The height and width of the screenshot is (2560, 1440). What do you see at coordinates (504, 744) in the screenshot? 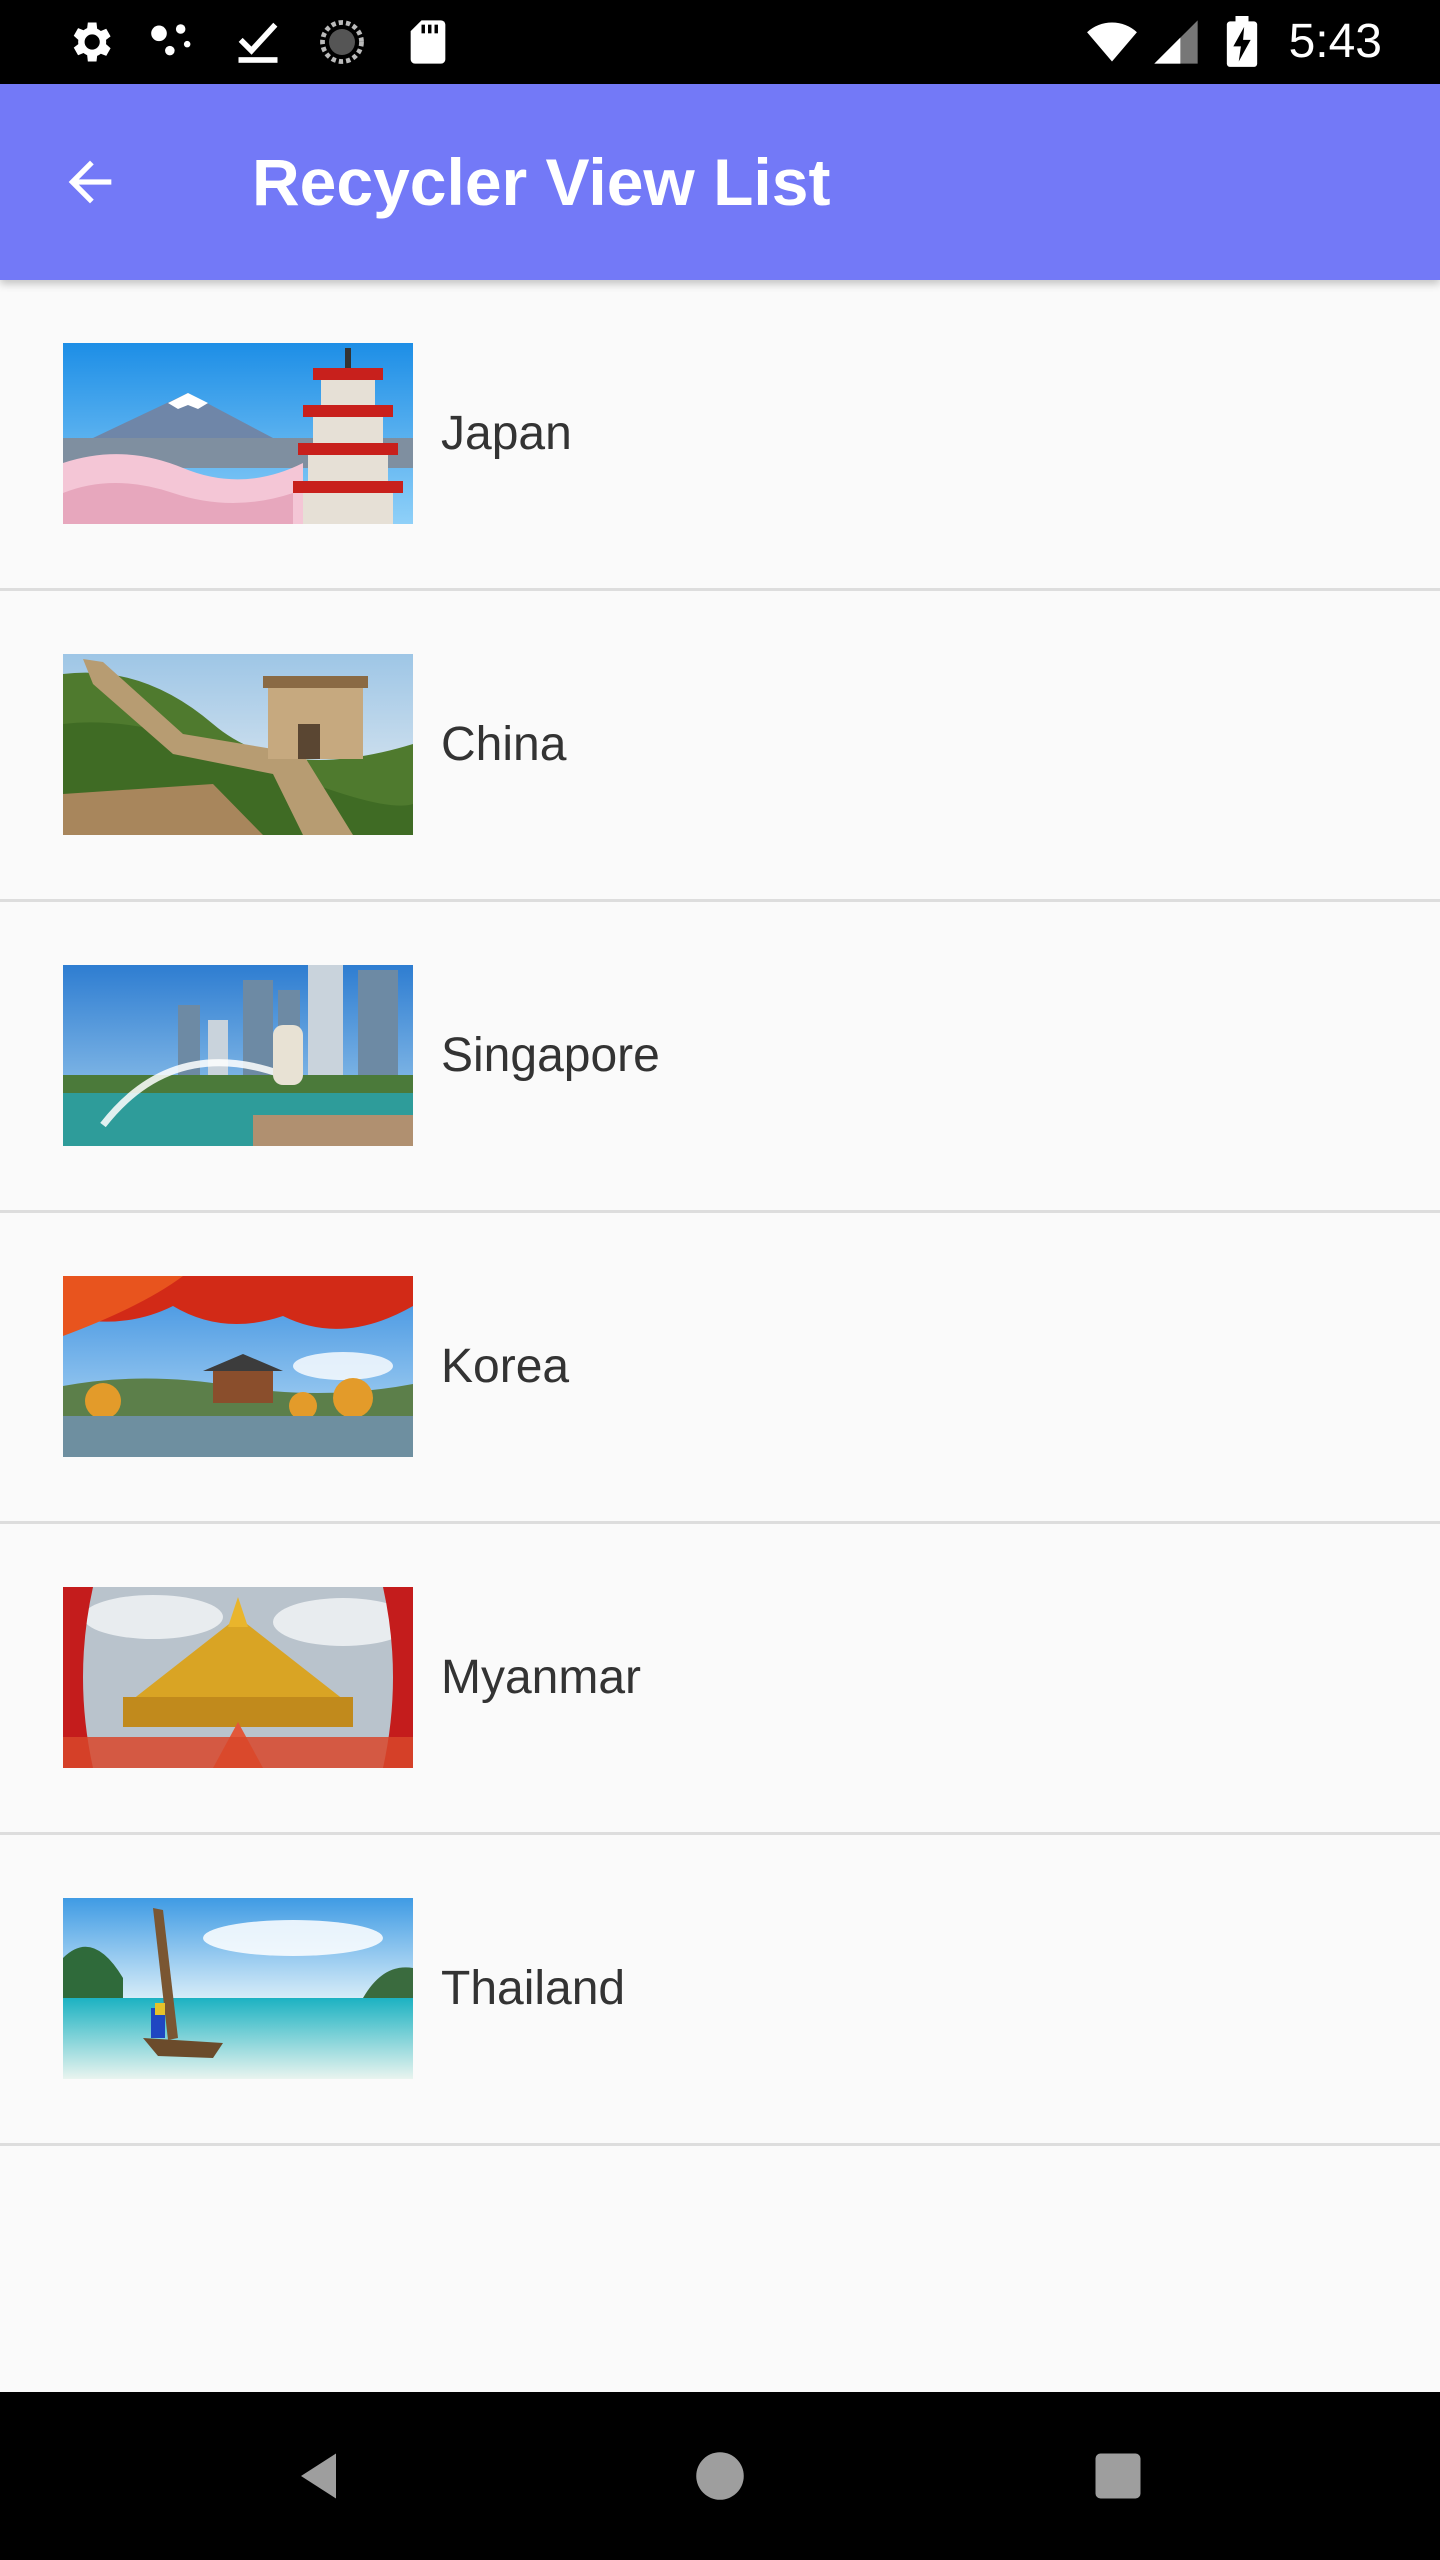
I see `list-item-label: China` at bounding box center [504, 744].